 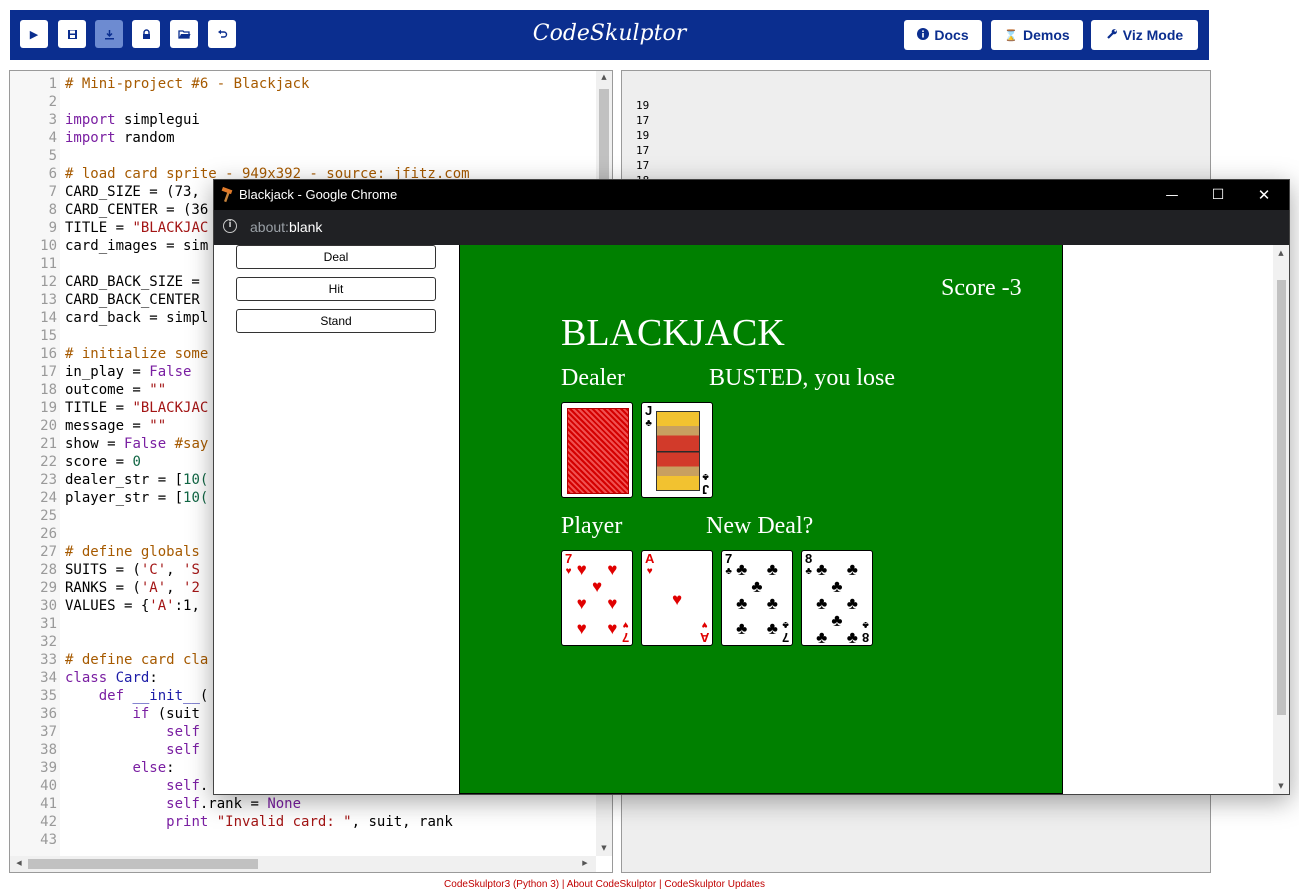 I want to click on code-token: None, so click(x=284, y=804).